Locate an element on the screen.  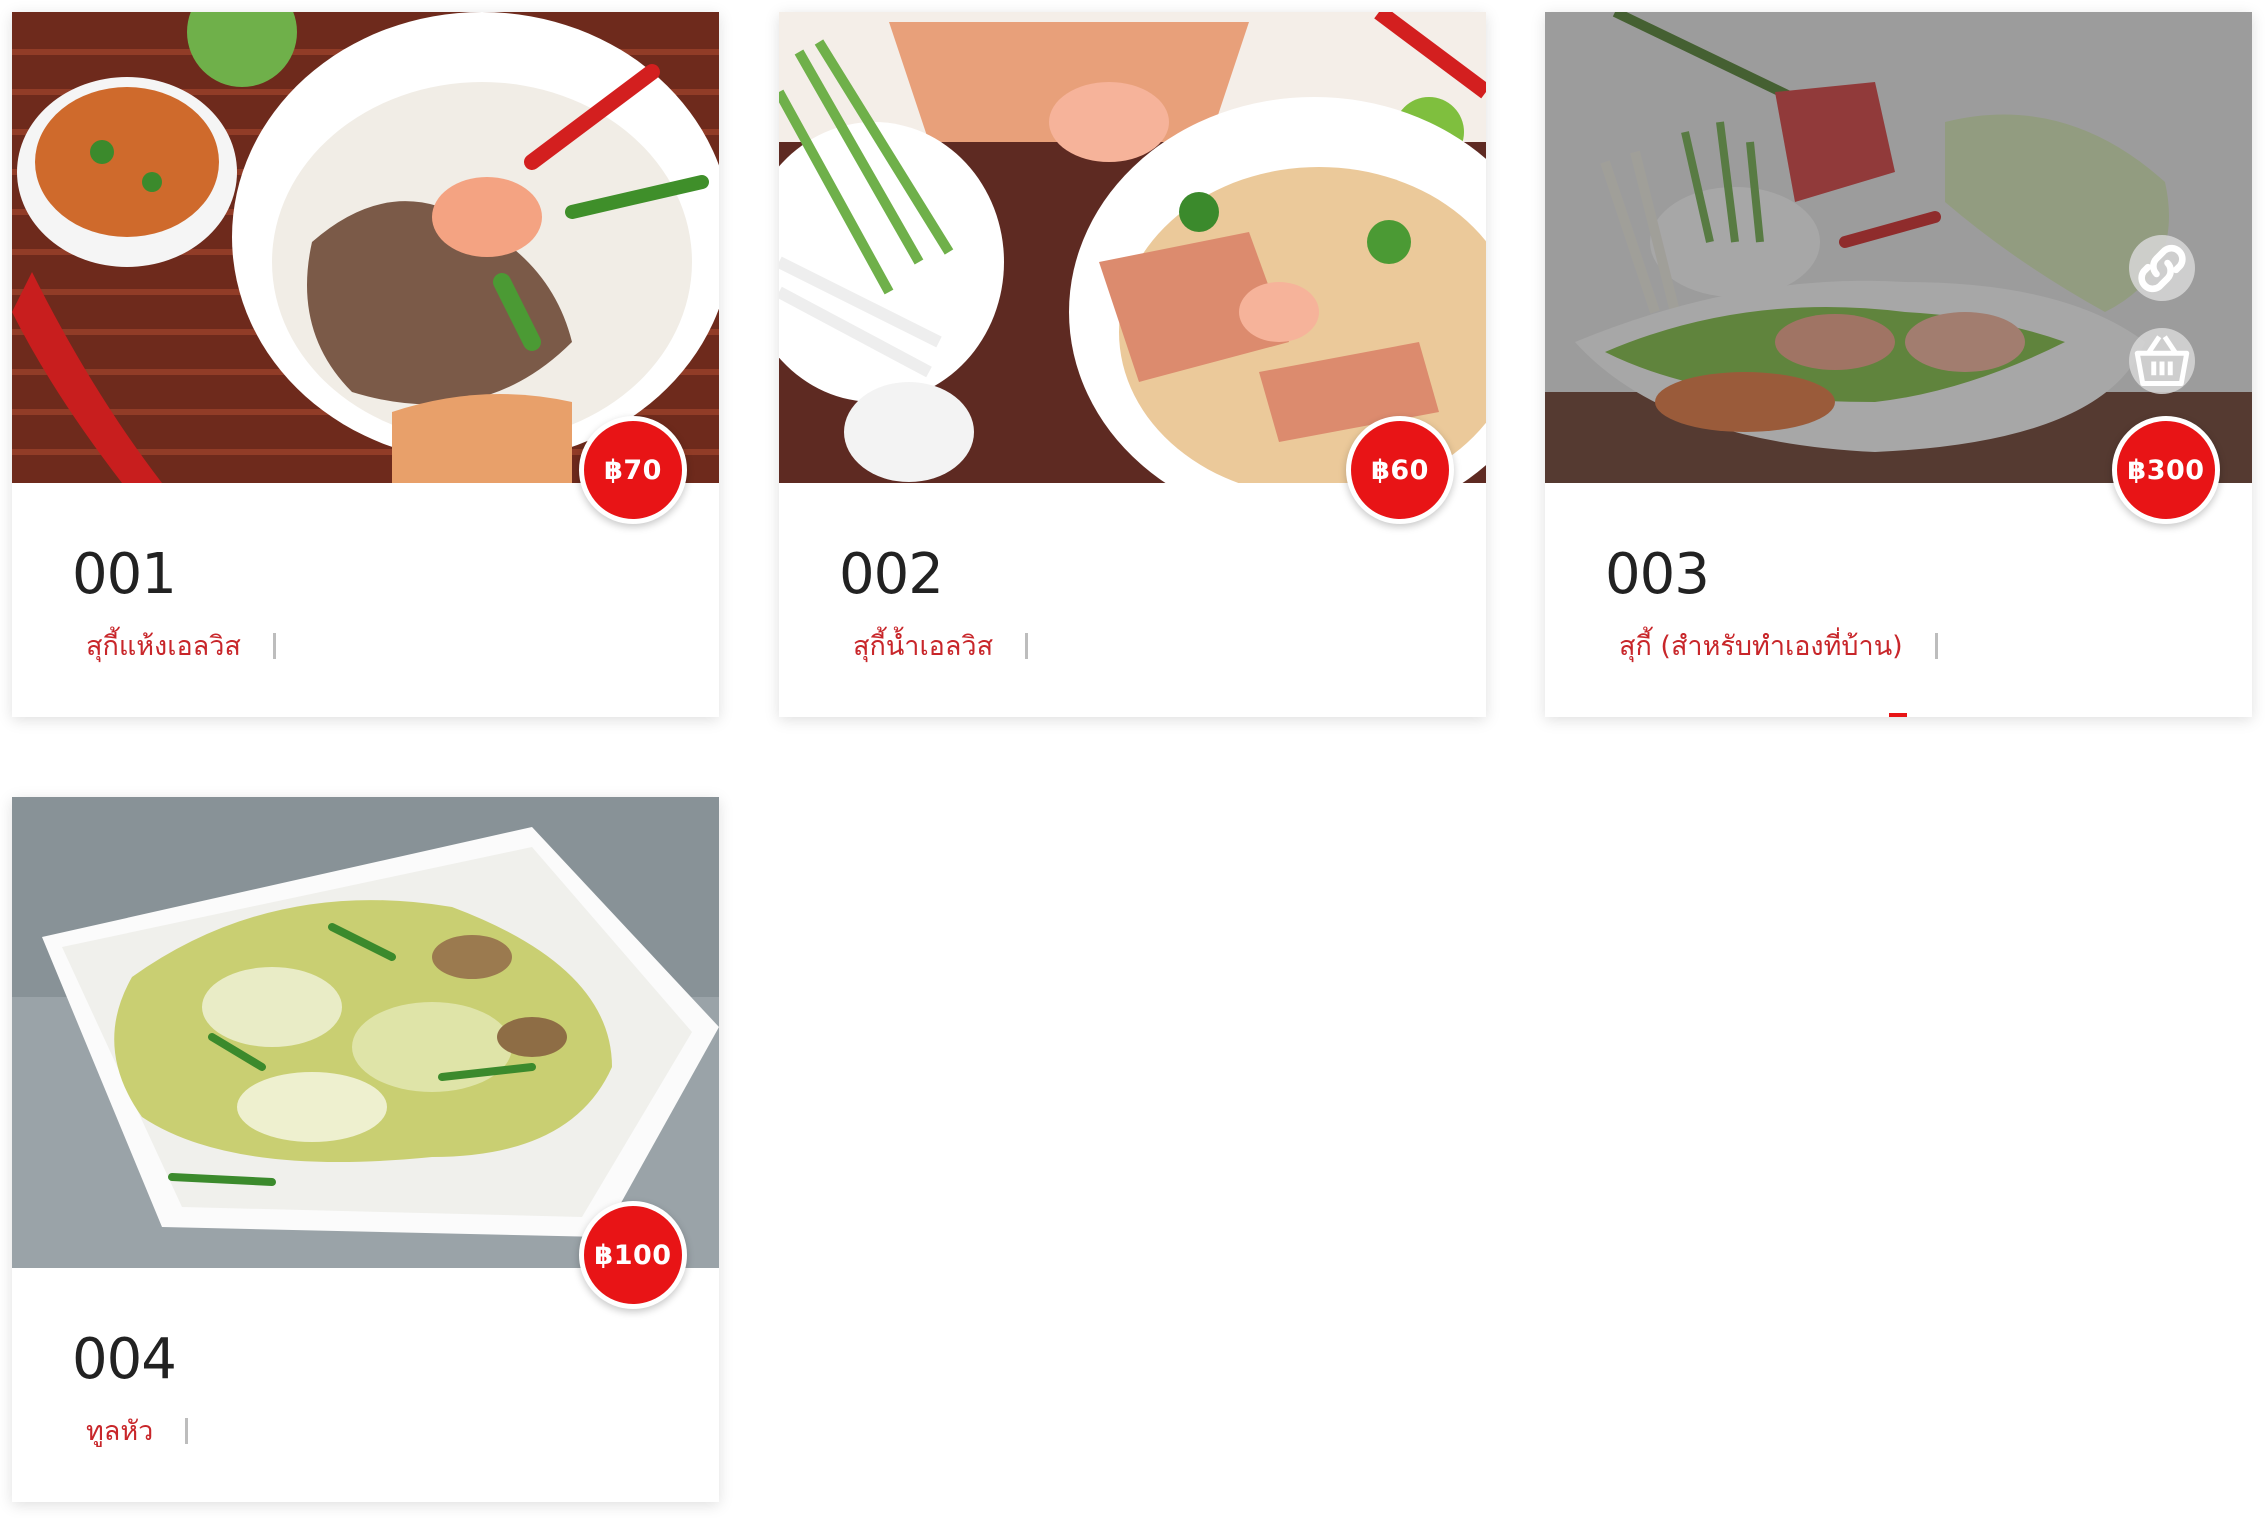
item-name: ทูลหัว is located at coordinates (119, 1430).